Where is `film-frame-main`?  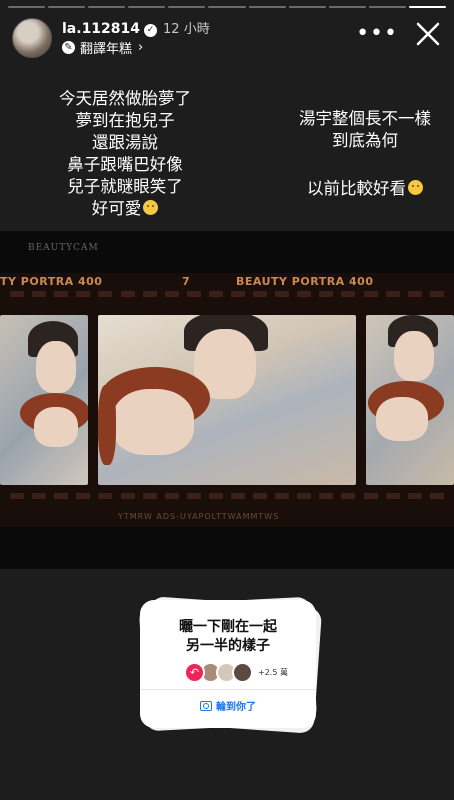
film-frame-main is located at coordinates (227, 400).